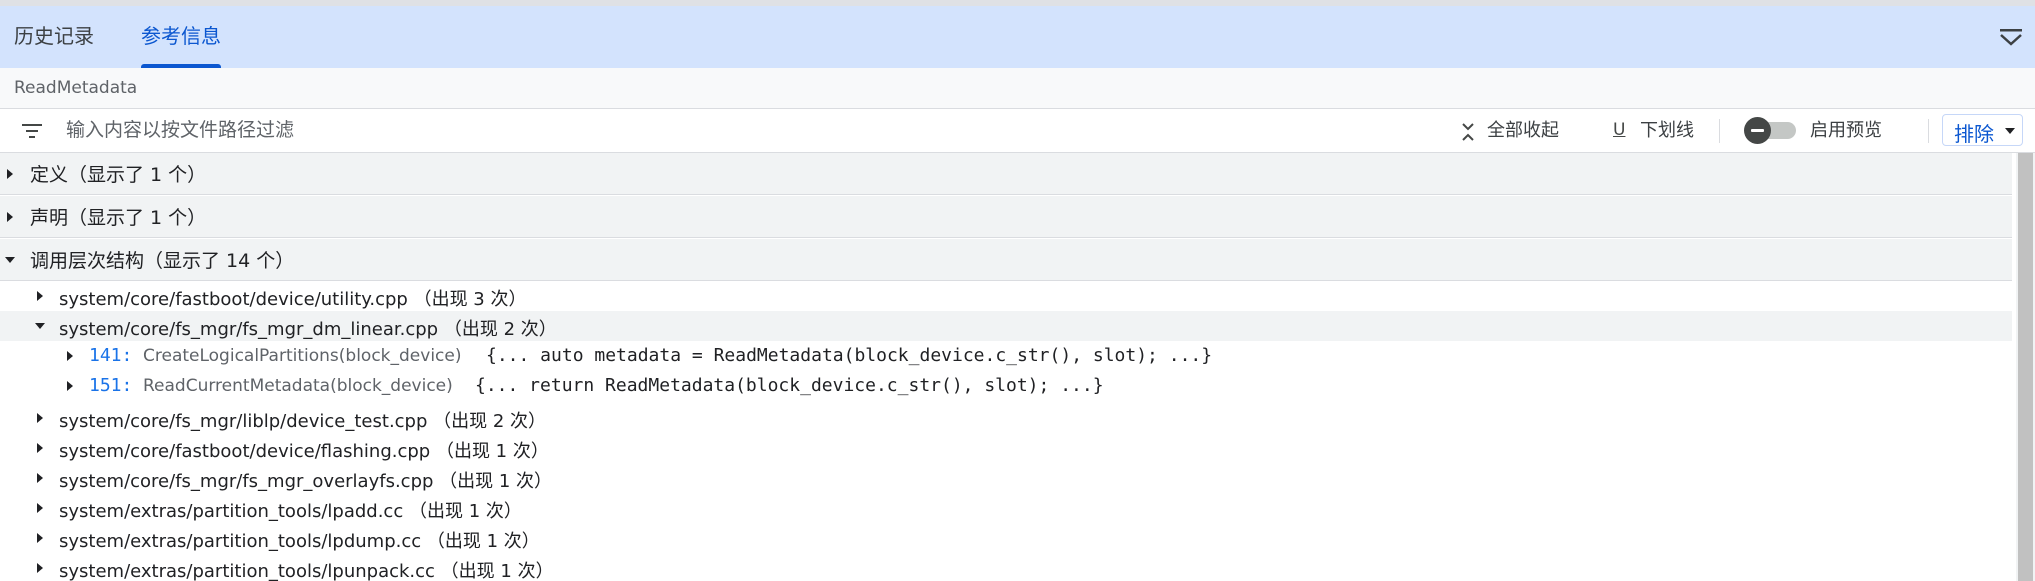 The image size is (2035, 581). I want to click on section-label: 定义（显示了 1 个）, so click(118, 175).